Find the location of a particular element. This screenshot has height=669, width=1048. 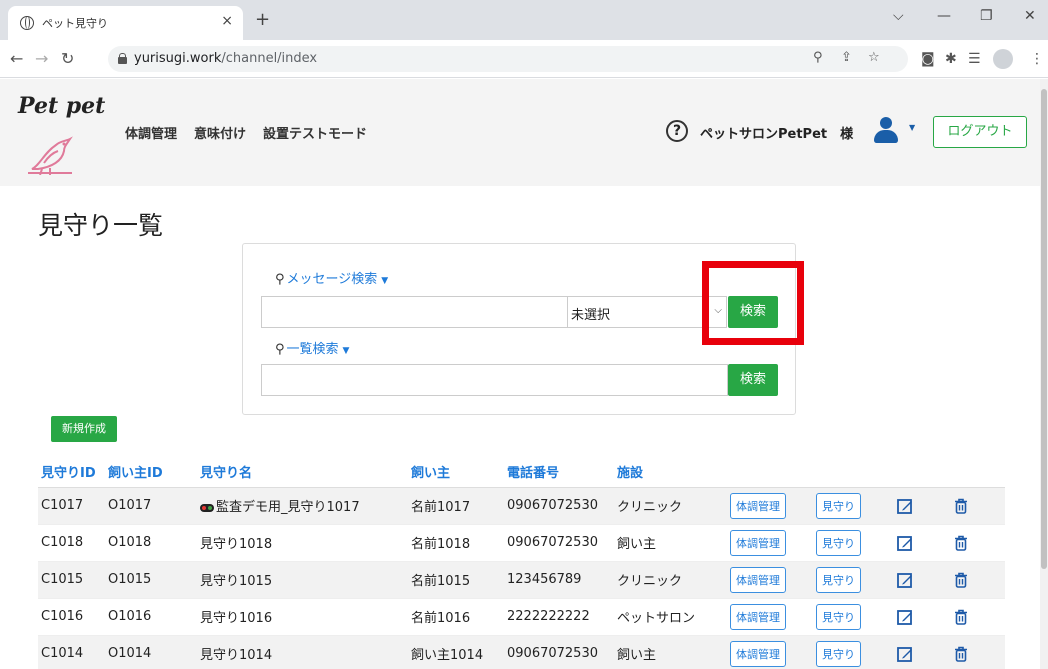

cell-id: C1017 is located at coordinates (71, 506).